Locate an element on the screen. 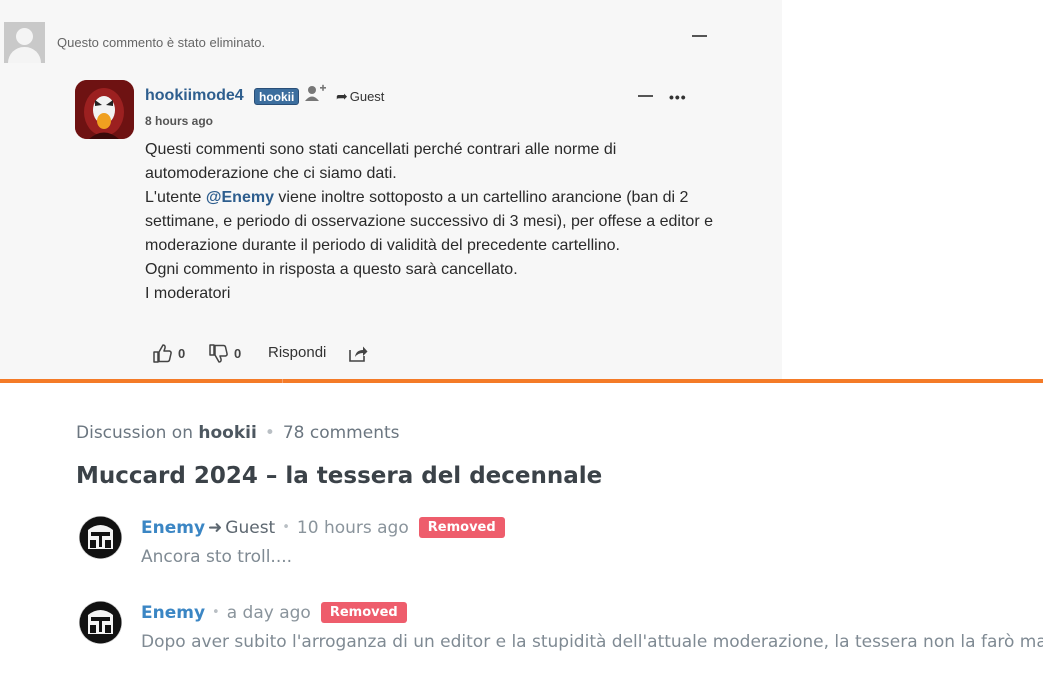 This screenshot has width=1043, height=675. comment-timestamp: 8 hours ago is located at coordinates (179, 121).